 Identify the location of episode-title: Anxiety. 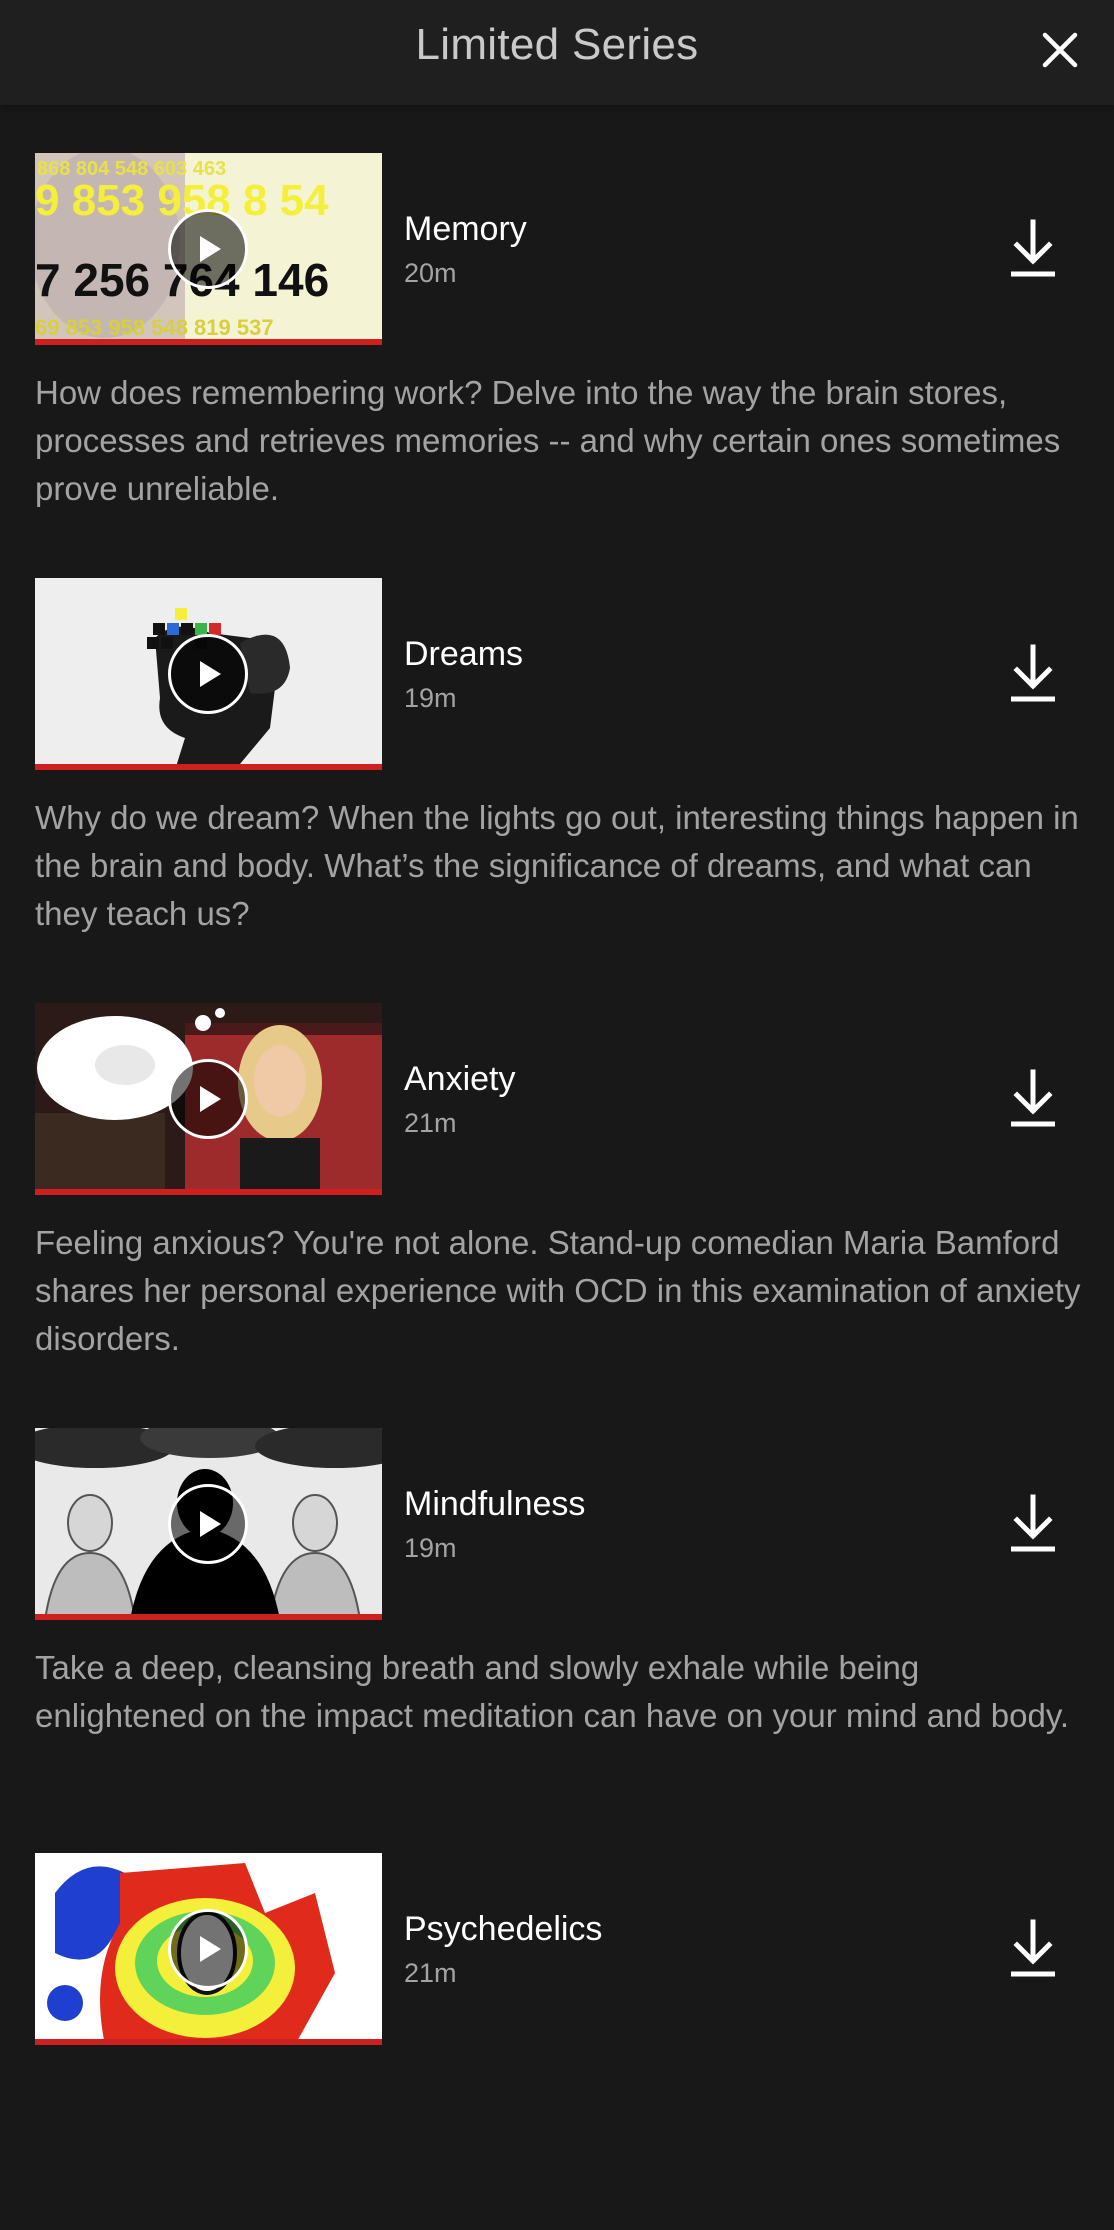
(460, 1079).